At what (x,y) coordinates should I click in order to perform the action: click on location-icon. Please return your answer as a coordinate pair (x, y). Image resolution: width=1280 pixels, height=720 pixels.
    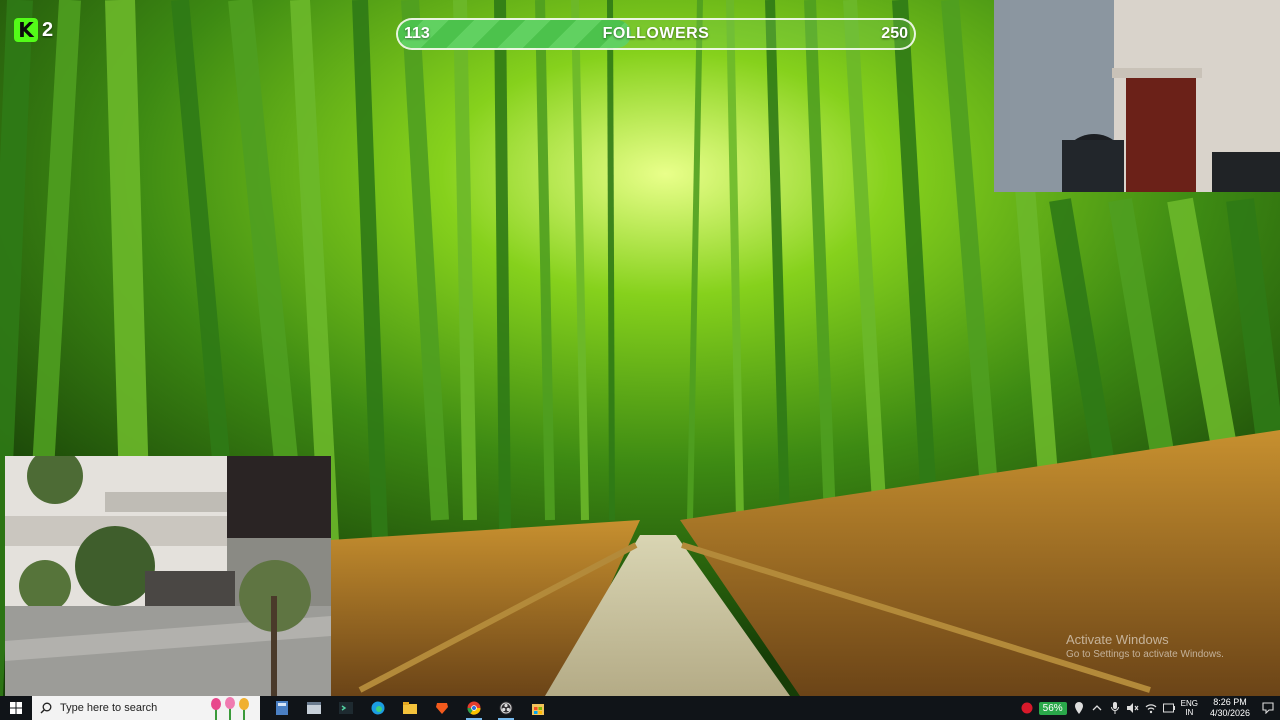
    Looking at the image, I should click on (1079, 708).